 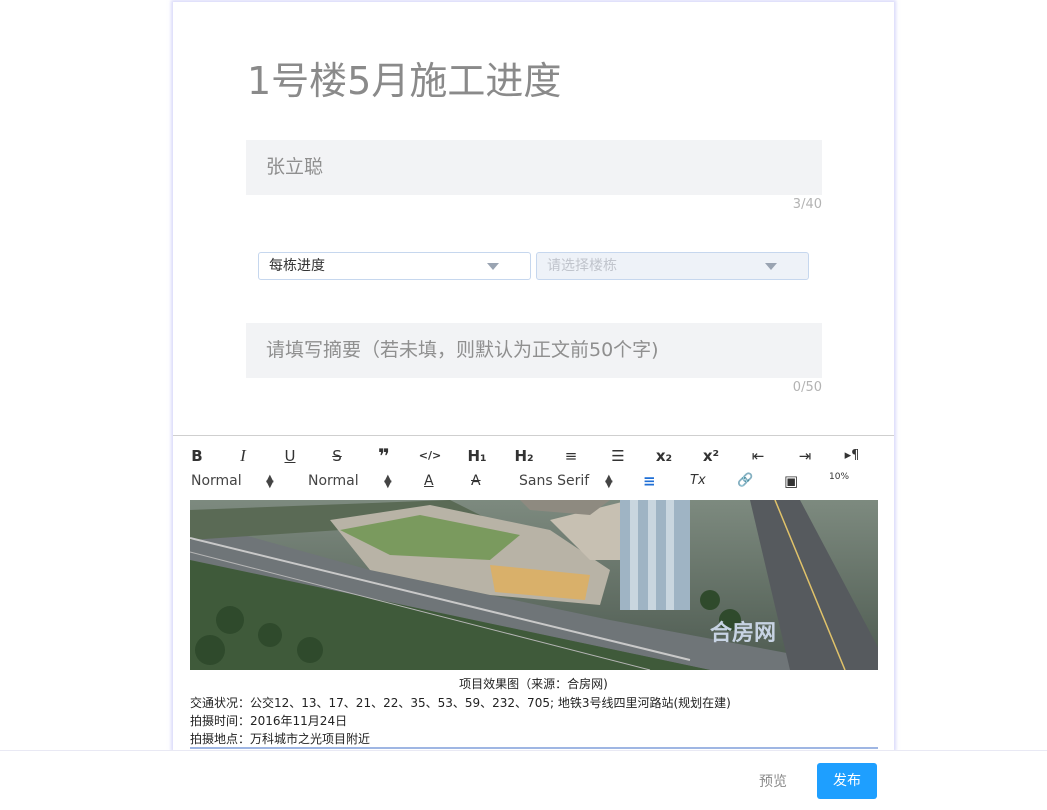 What do you see at coordinates (523, 780) in the screenshot?
I see `action-bar: 预览 发布` at bounding box center [523, 780].